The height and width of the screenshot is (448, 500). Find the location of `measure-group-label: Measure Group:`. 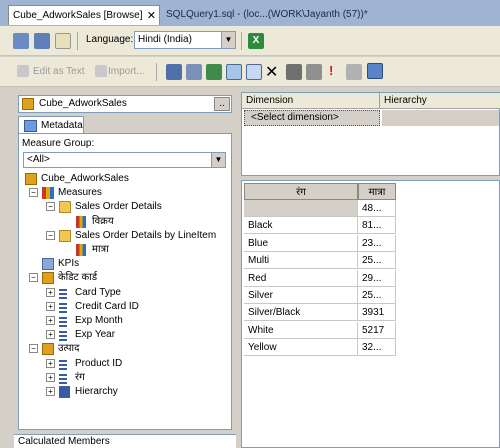

measure-group-label: Measure Group: is located at coordinates (58, 143).